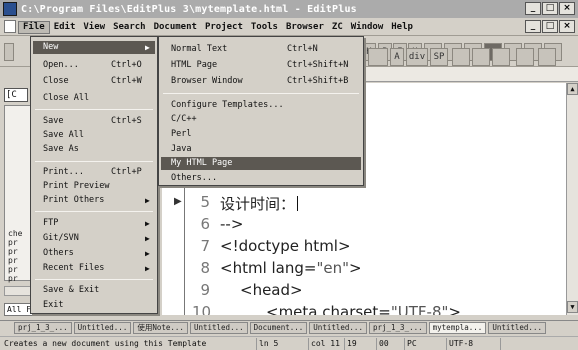 The width and height of the screenshot is (578, 350). I want to click on file-menu-open: Open... Ctrl+O, so click(94, 65).